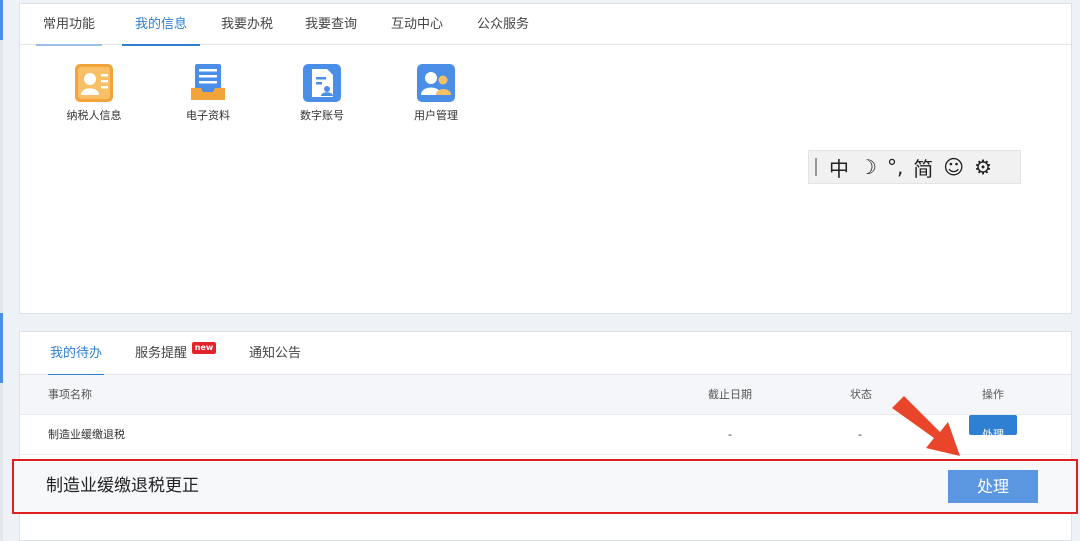  I want to click on top-tab-bar: 常用功能 我的信息 我要办税 我要查询 互动中心 公众服务, so click(545, 25).